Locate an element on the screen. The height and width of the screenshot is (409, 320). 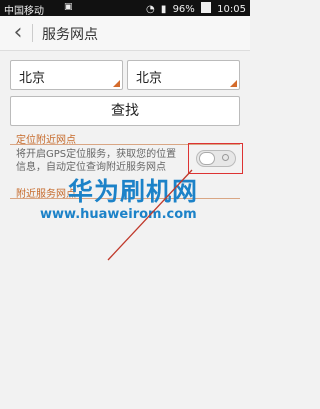
gps-toggle is located at coordinates (216, 158).